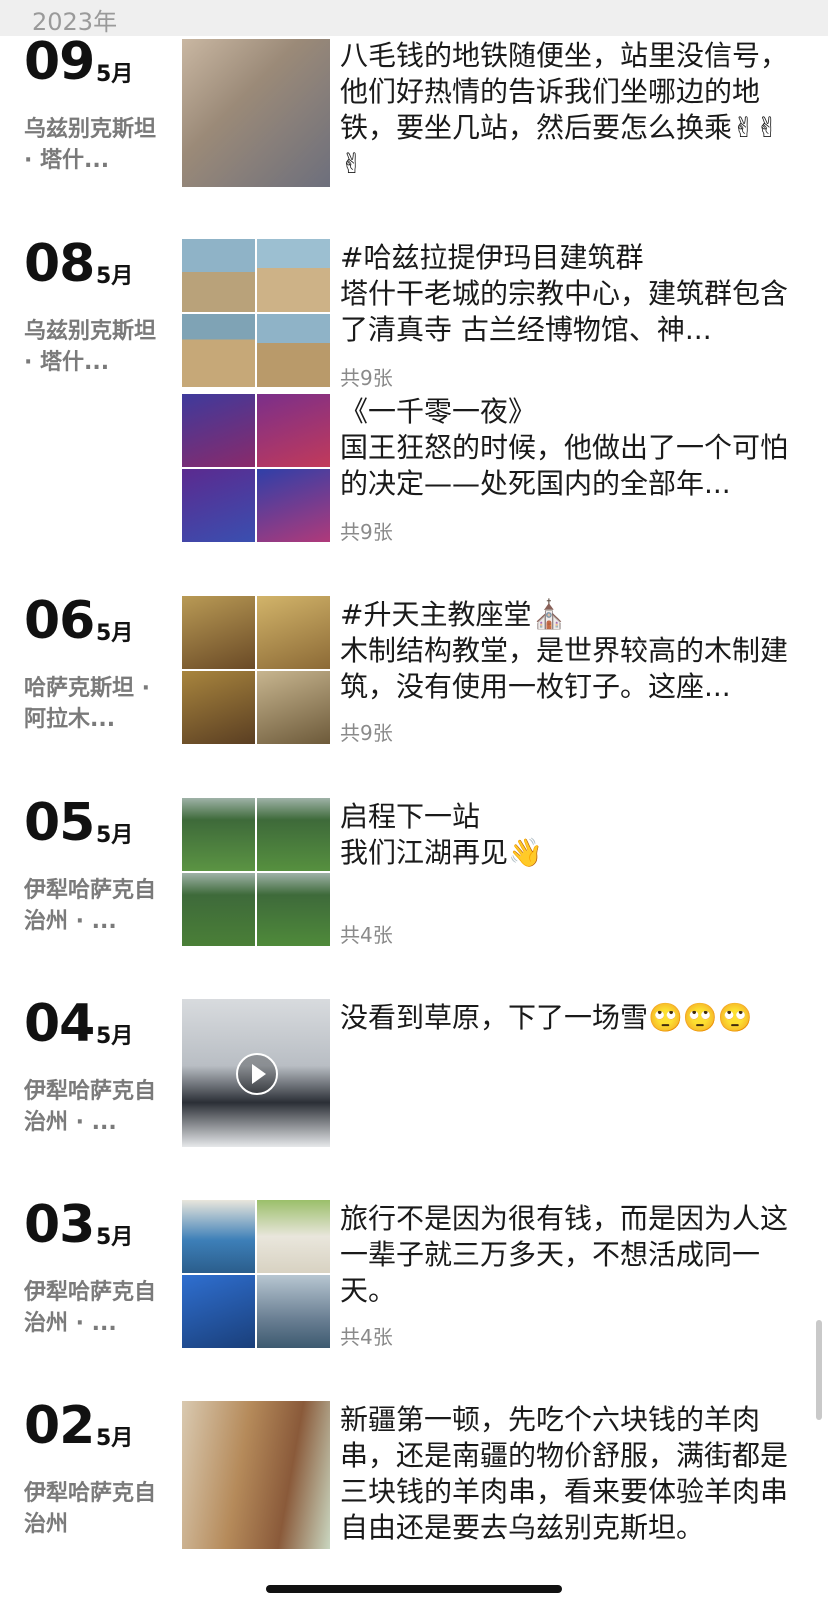 The width and height of the screenshot is (828, 1604). I want to click on post-text: 启程下一站 我们江湖再见👋, so click(570, 835).